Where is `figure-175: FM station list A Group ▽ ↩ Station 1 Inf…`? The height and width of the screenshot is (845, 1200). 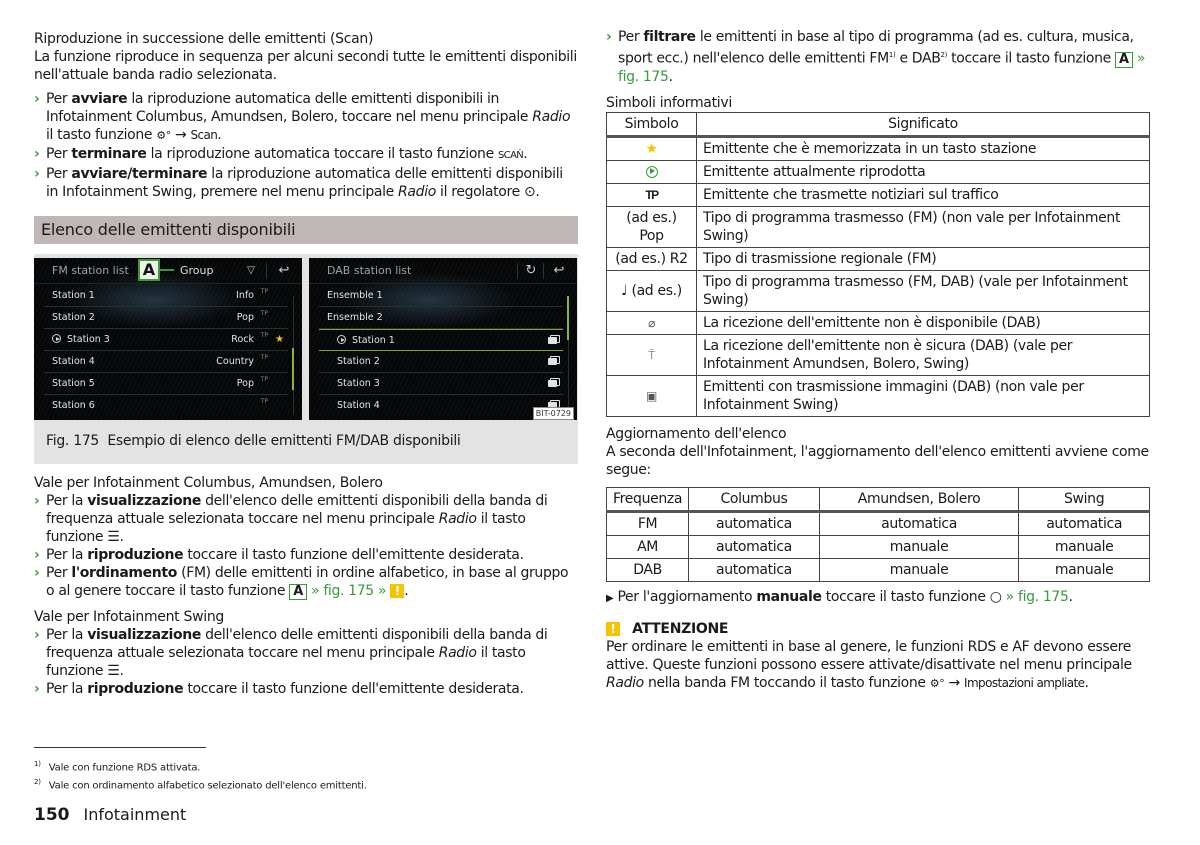
figure-175: FM station list A Group ▽ ↩ Station 1 Inf… is located at coordinates (306, 359).